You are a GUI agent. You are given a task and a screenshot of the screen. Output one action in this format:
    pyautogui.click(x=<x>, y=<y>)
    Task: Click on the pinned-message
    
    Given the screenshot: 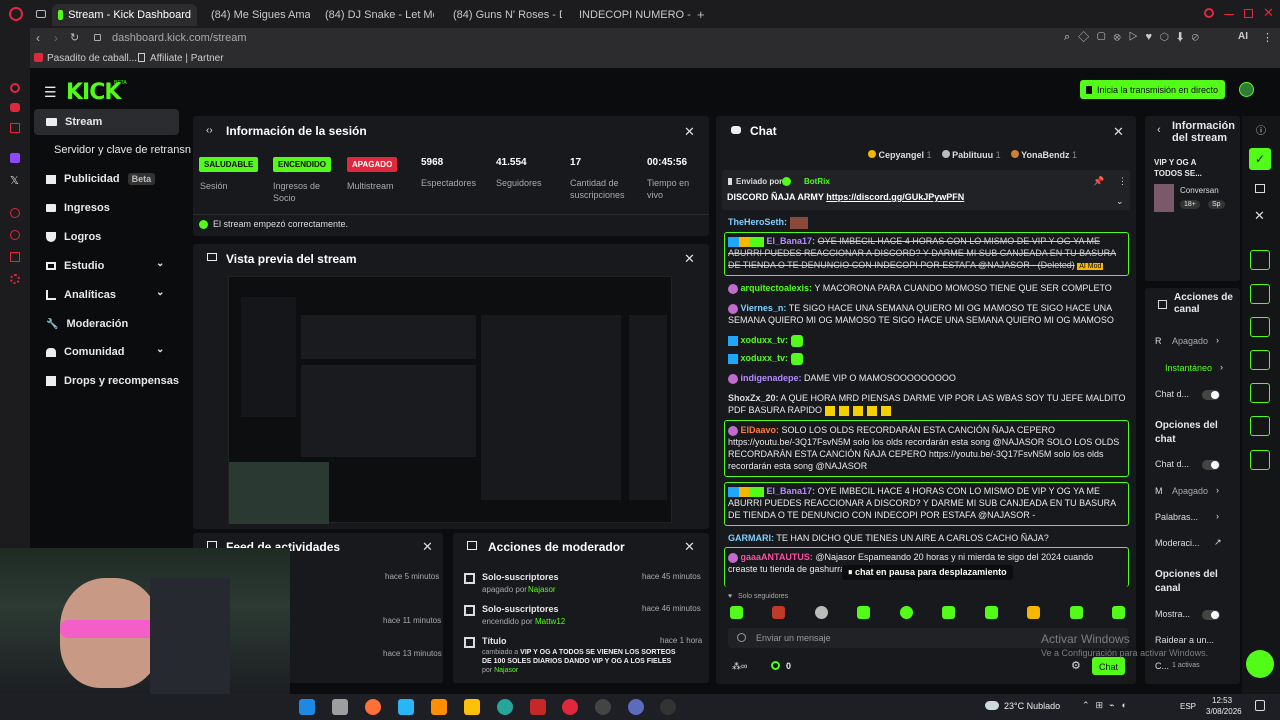 What is the action you would take?
    pyautogui.click(x=926, y=190)
    